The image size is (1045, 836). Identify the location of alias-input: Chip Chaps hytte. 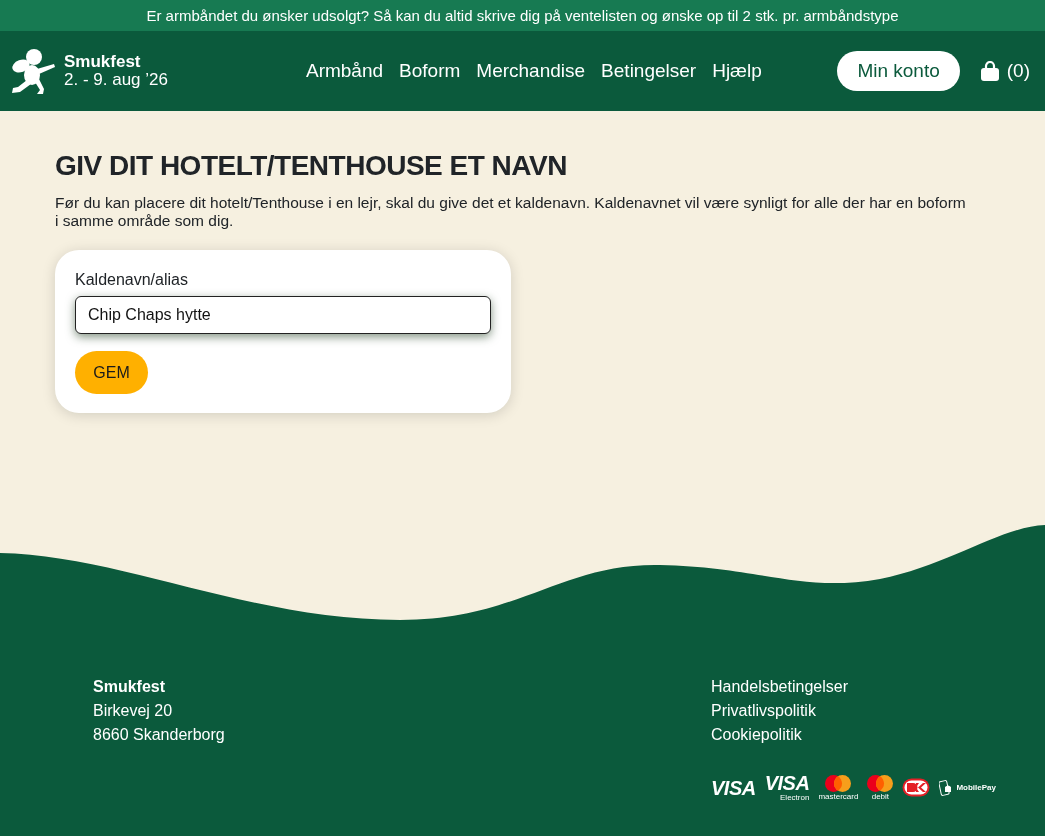
(283, 315).